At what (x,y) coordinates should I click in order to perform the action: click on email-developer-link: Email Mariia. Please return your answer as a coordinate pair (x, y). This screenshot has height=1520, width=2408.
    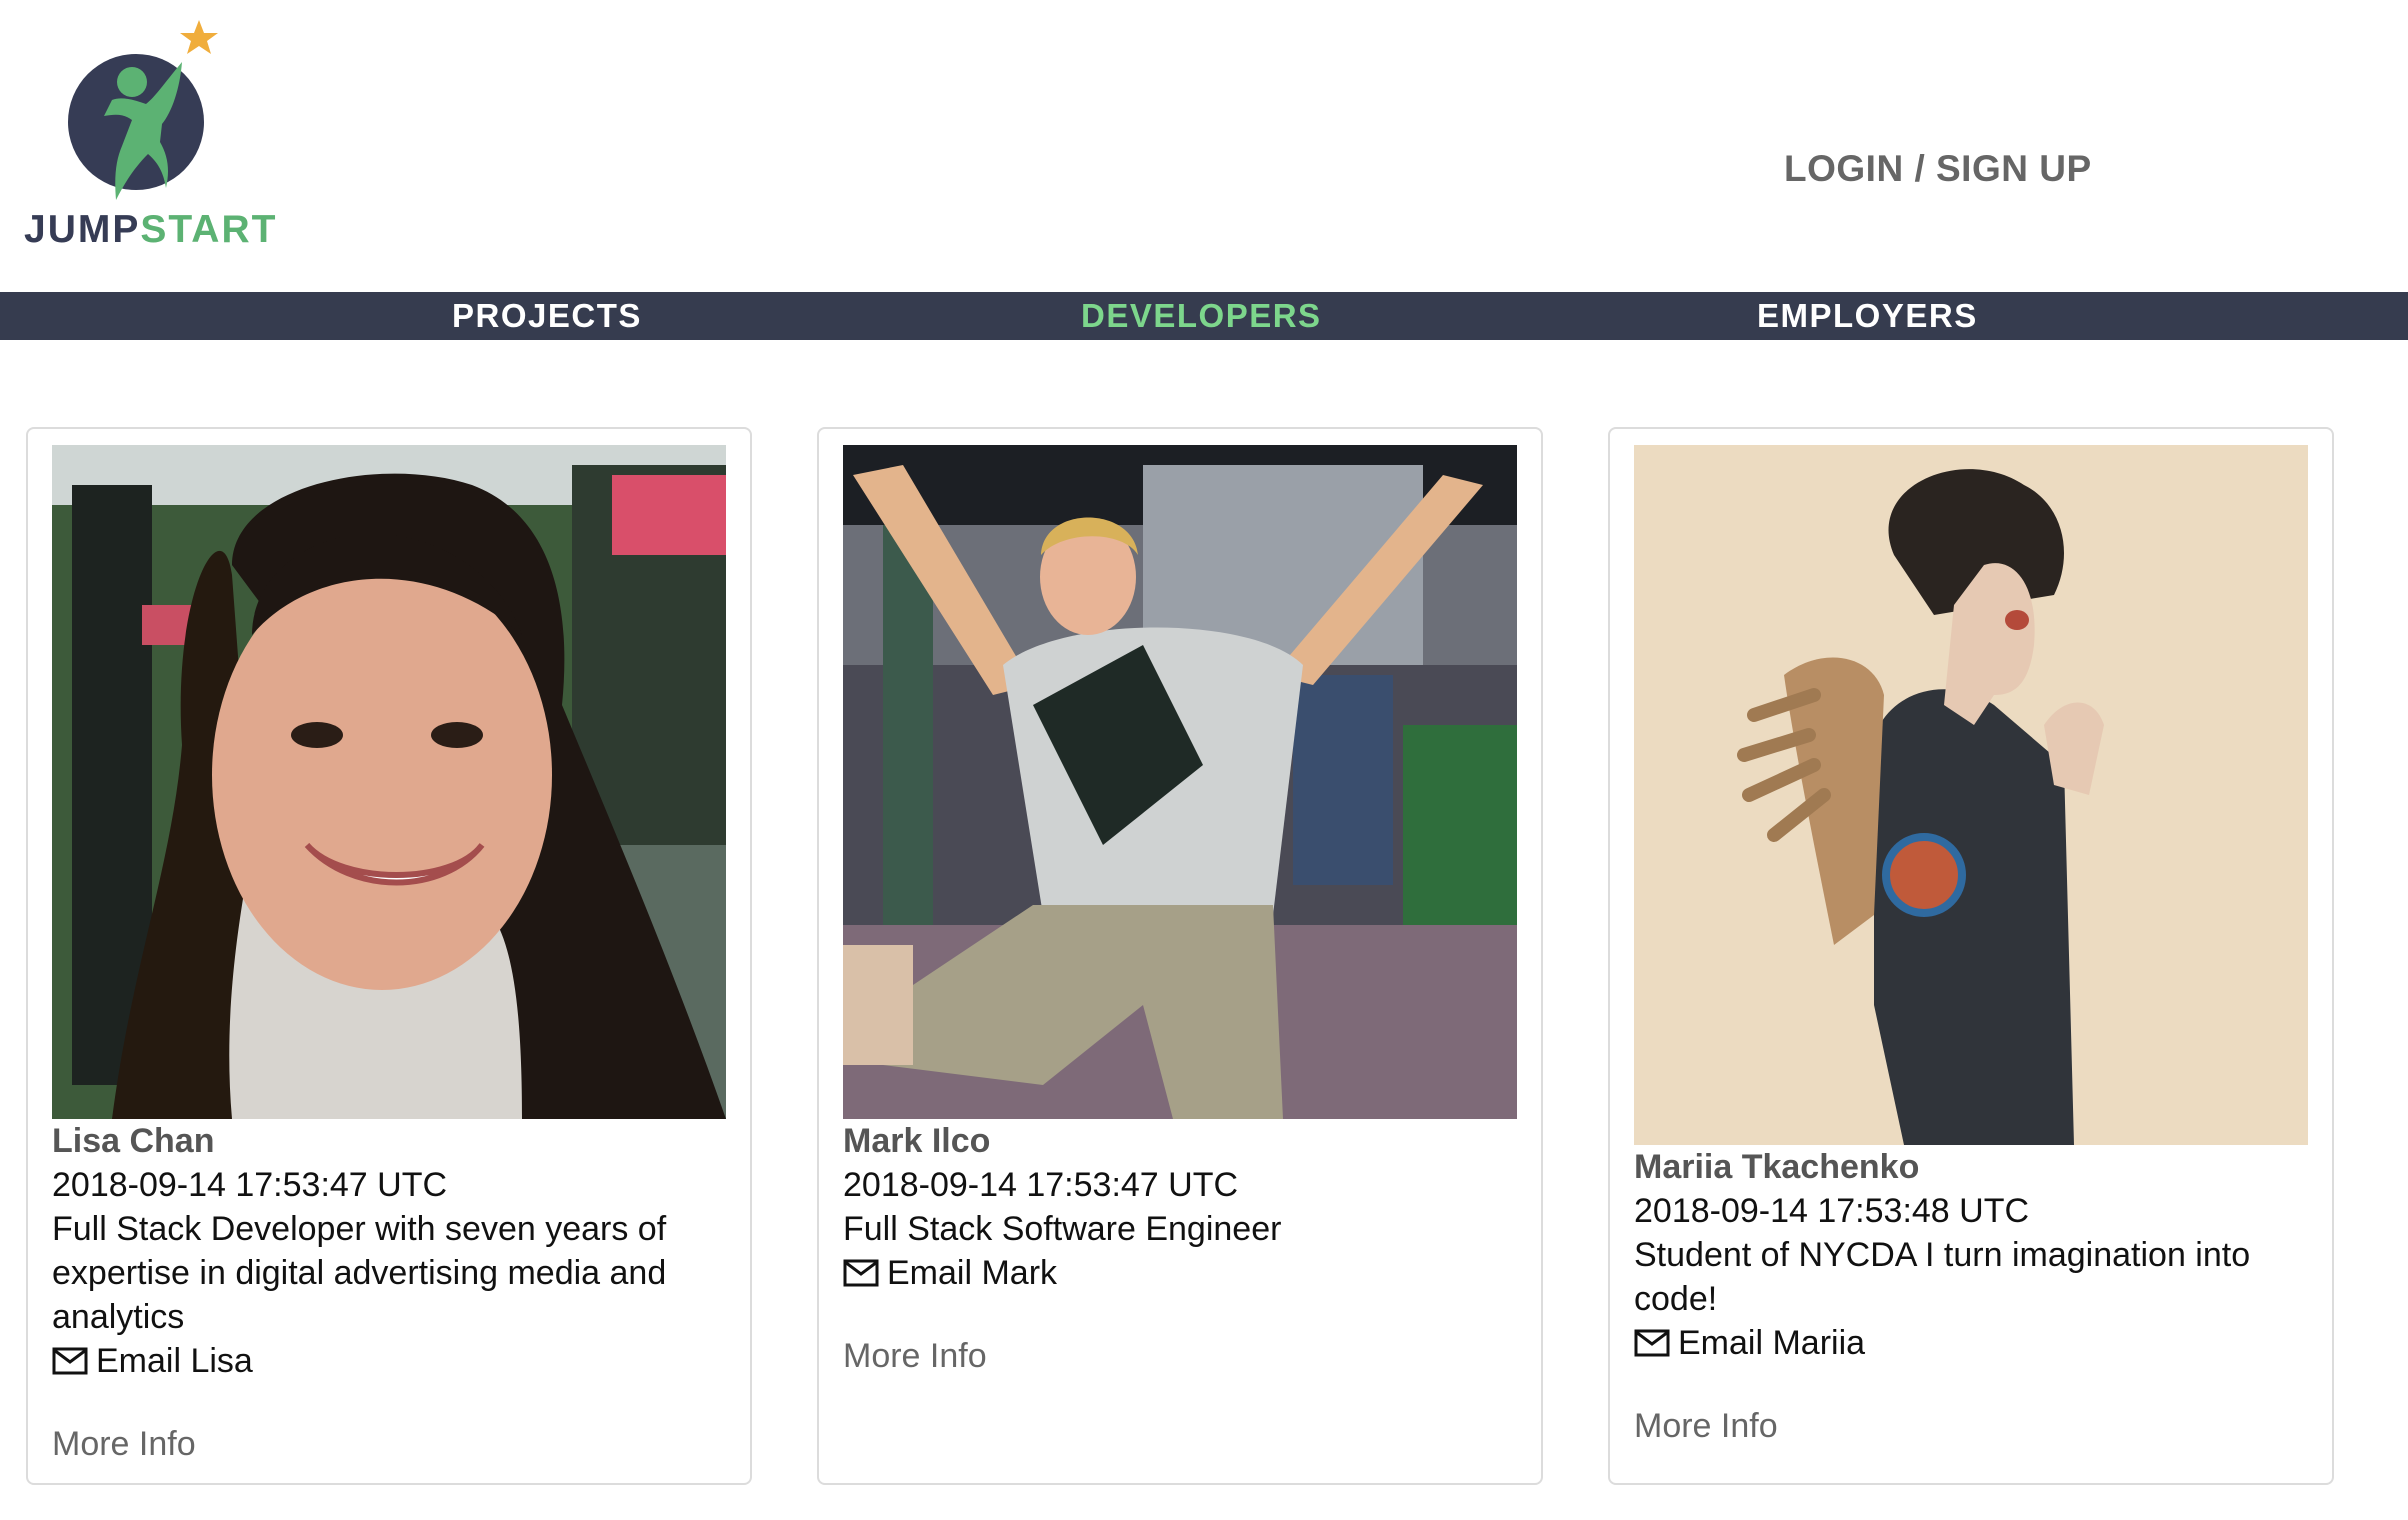
    Looking at the image, I should click on (1749, 1343).